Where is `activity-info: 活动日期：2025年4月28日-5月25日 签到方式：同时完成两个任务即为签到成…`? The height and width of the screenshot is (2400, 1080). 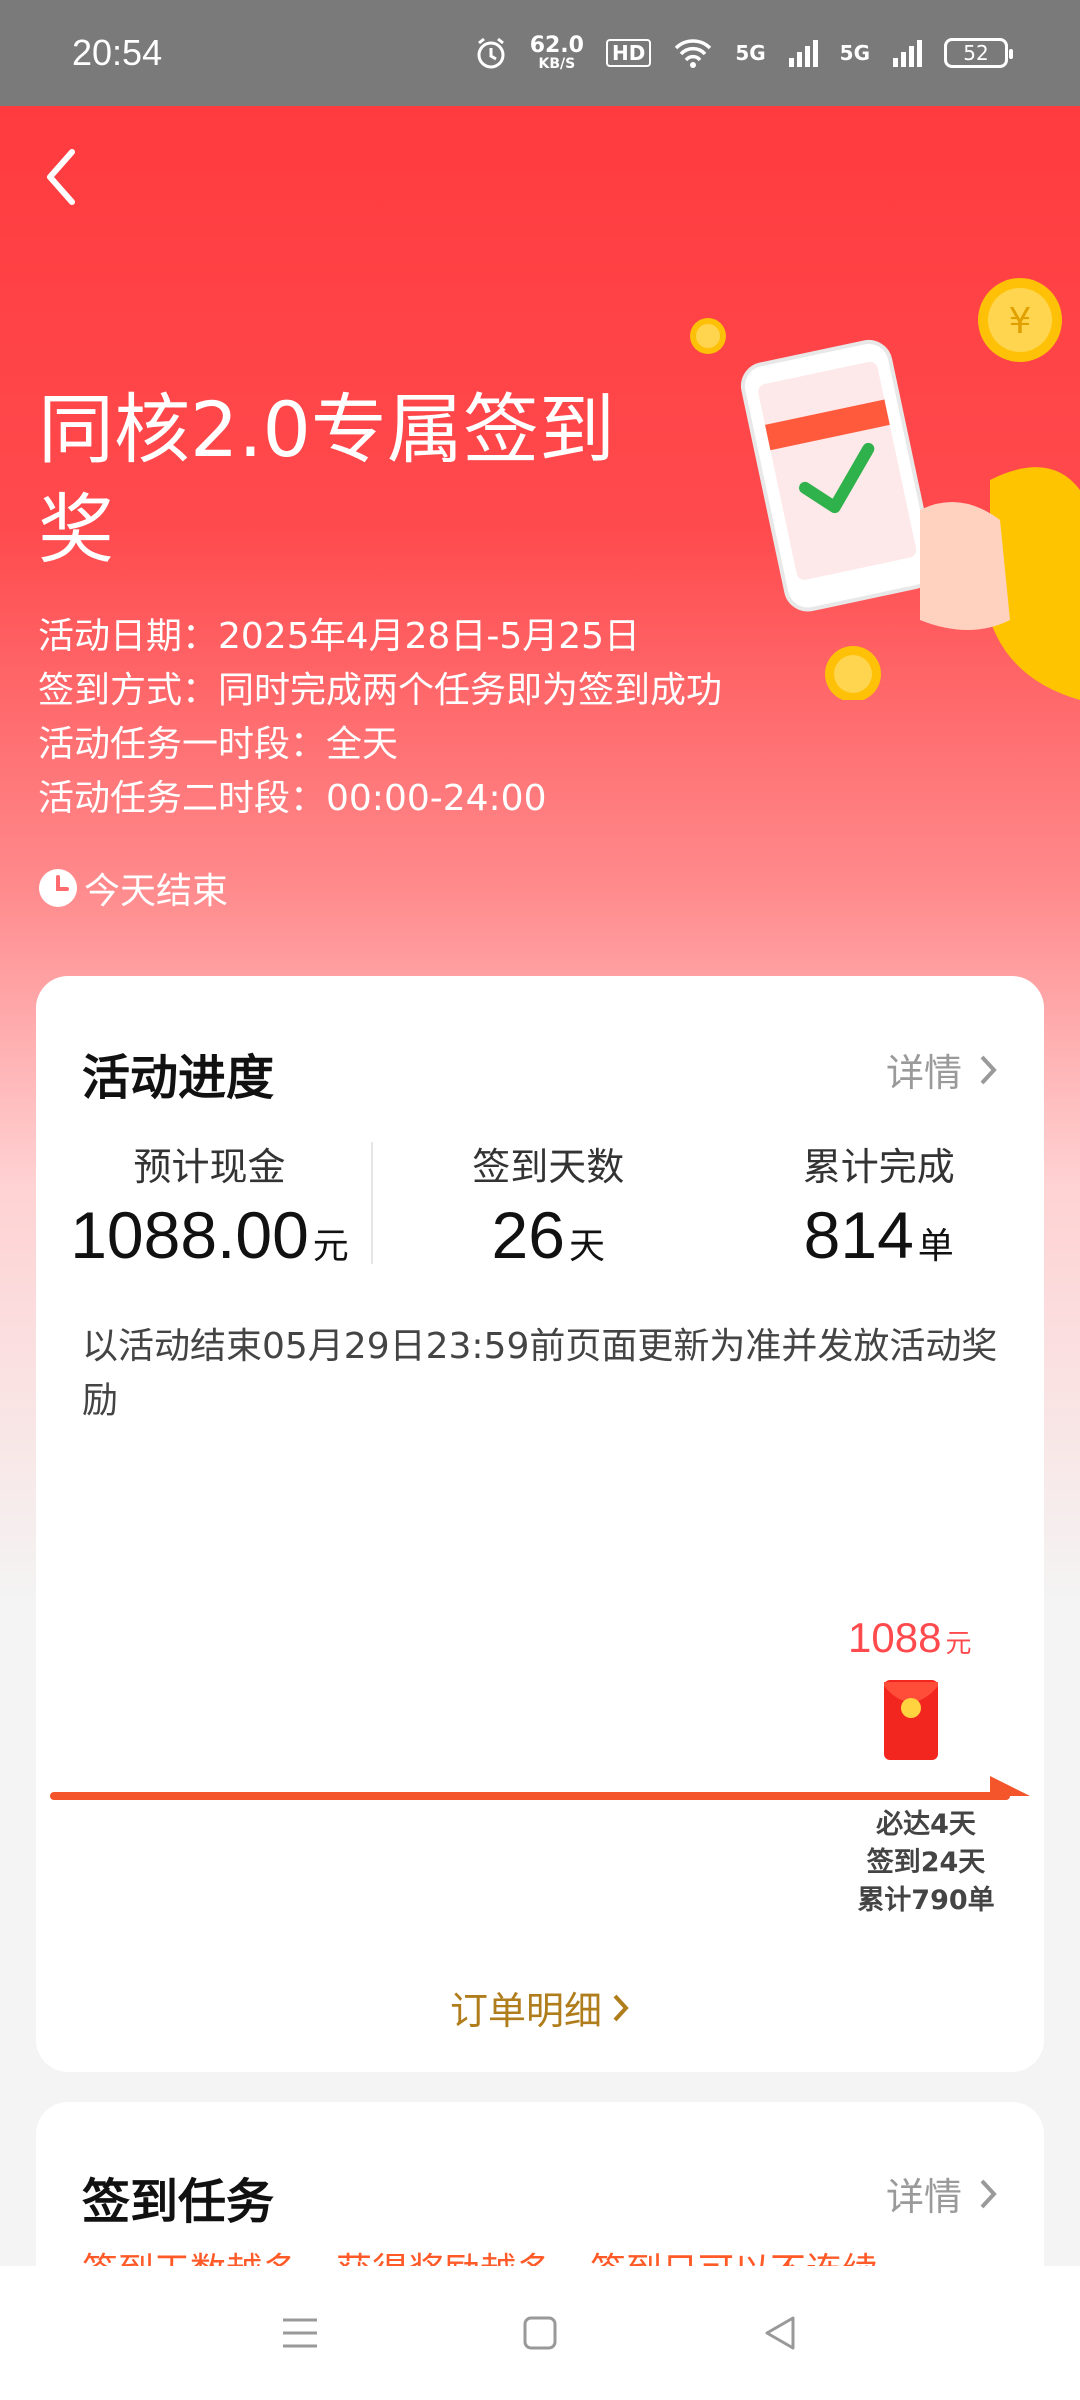 activity-info: 活动日期：2025年4月28日-5月25日 签到方式：同时完成两个任务即为签到成… is located at coordinates (380, 718).